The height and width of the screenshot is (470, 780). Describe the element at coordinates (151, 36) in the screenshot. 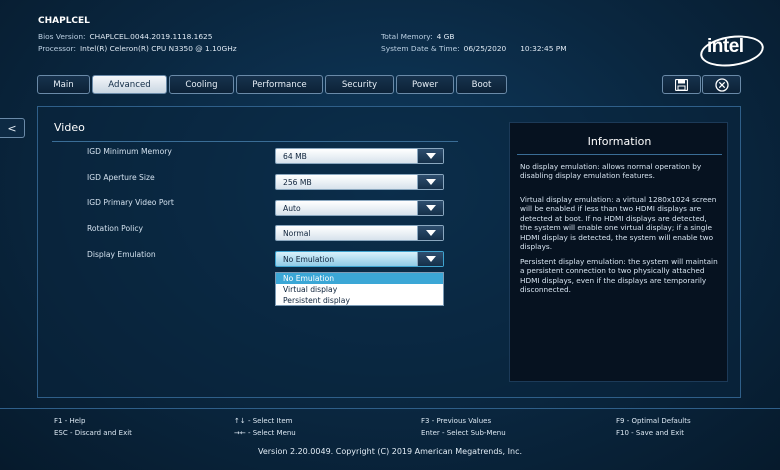

I see `bios-version-value: CHAPLCEL.0044.2019.1118.1625` at that location.